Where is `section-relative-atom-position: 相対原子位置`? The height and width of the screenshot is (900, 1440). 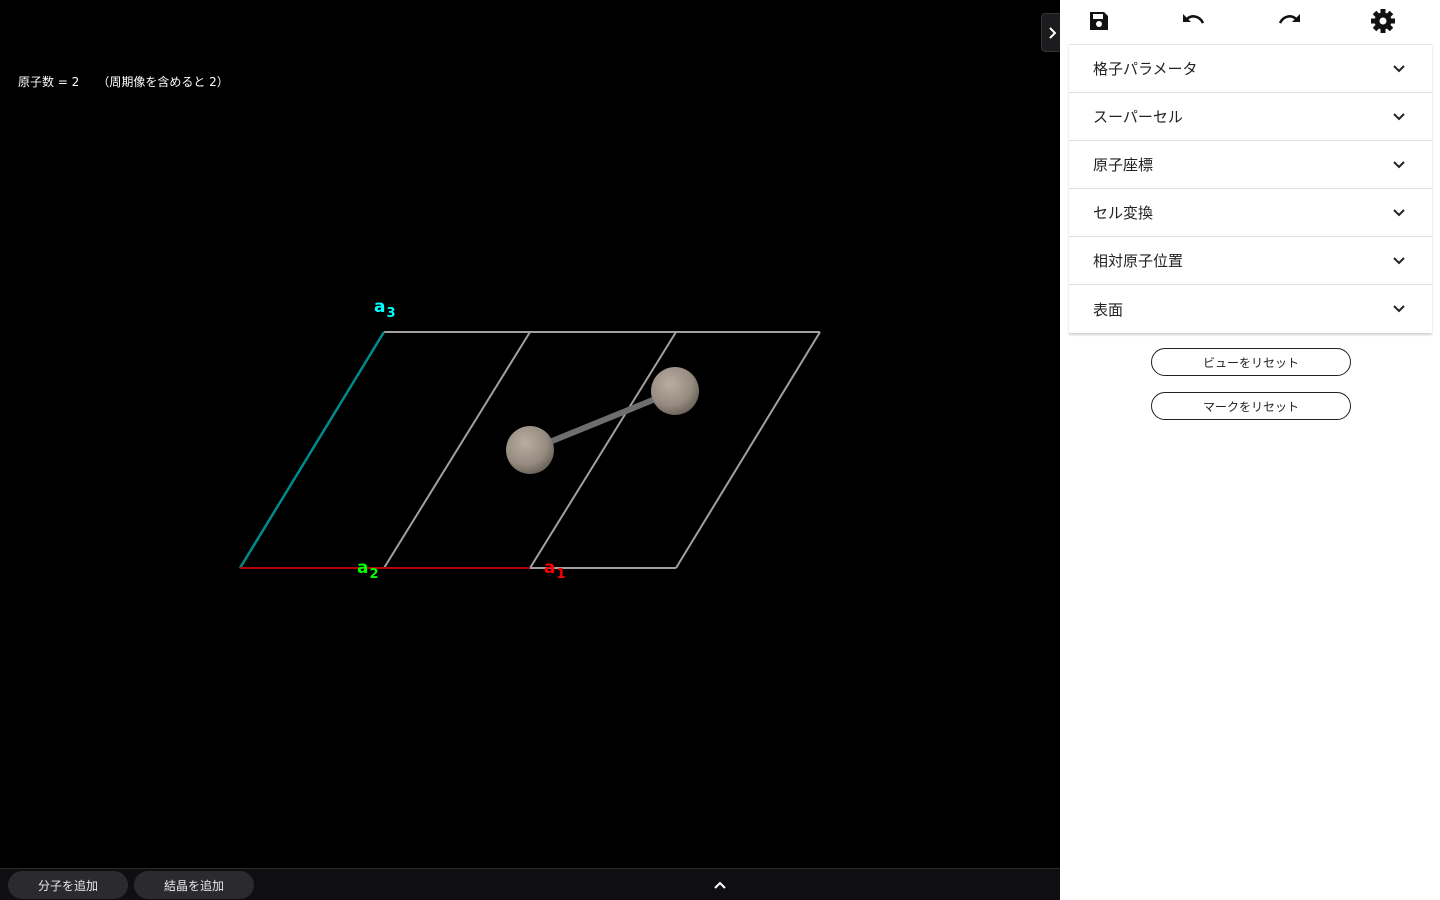
section-relative-atom-position: 相対原子位置 is located at coordinates (1250, 261).